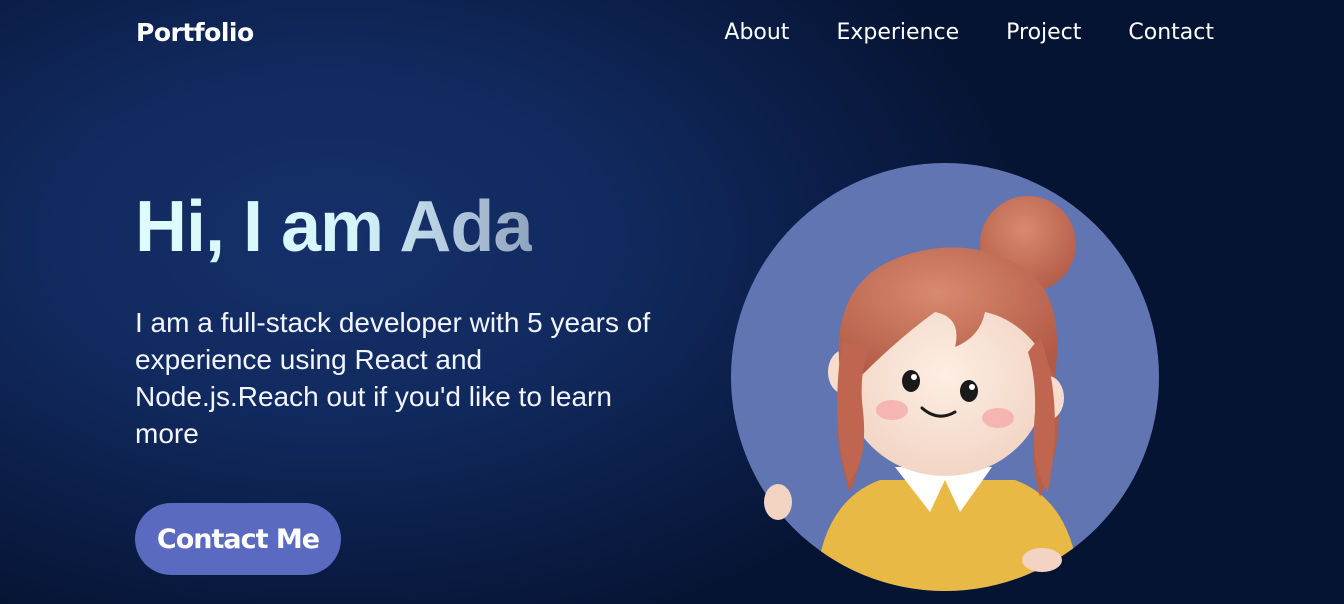 This screenshot has width=1344, height=604. Describe the element at coordinates (1043, 32) in the screenshot. I see `nav-link-project: Project` at that location.